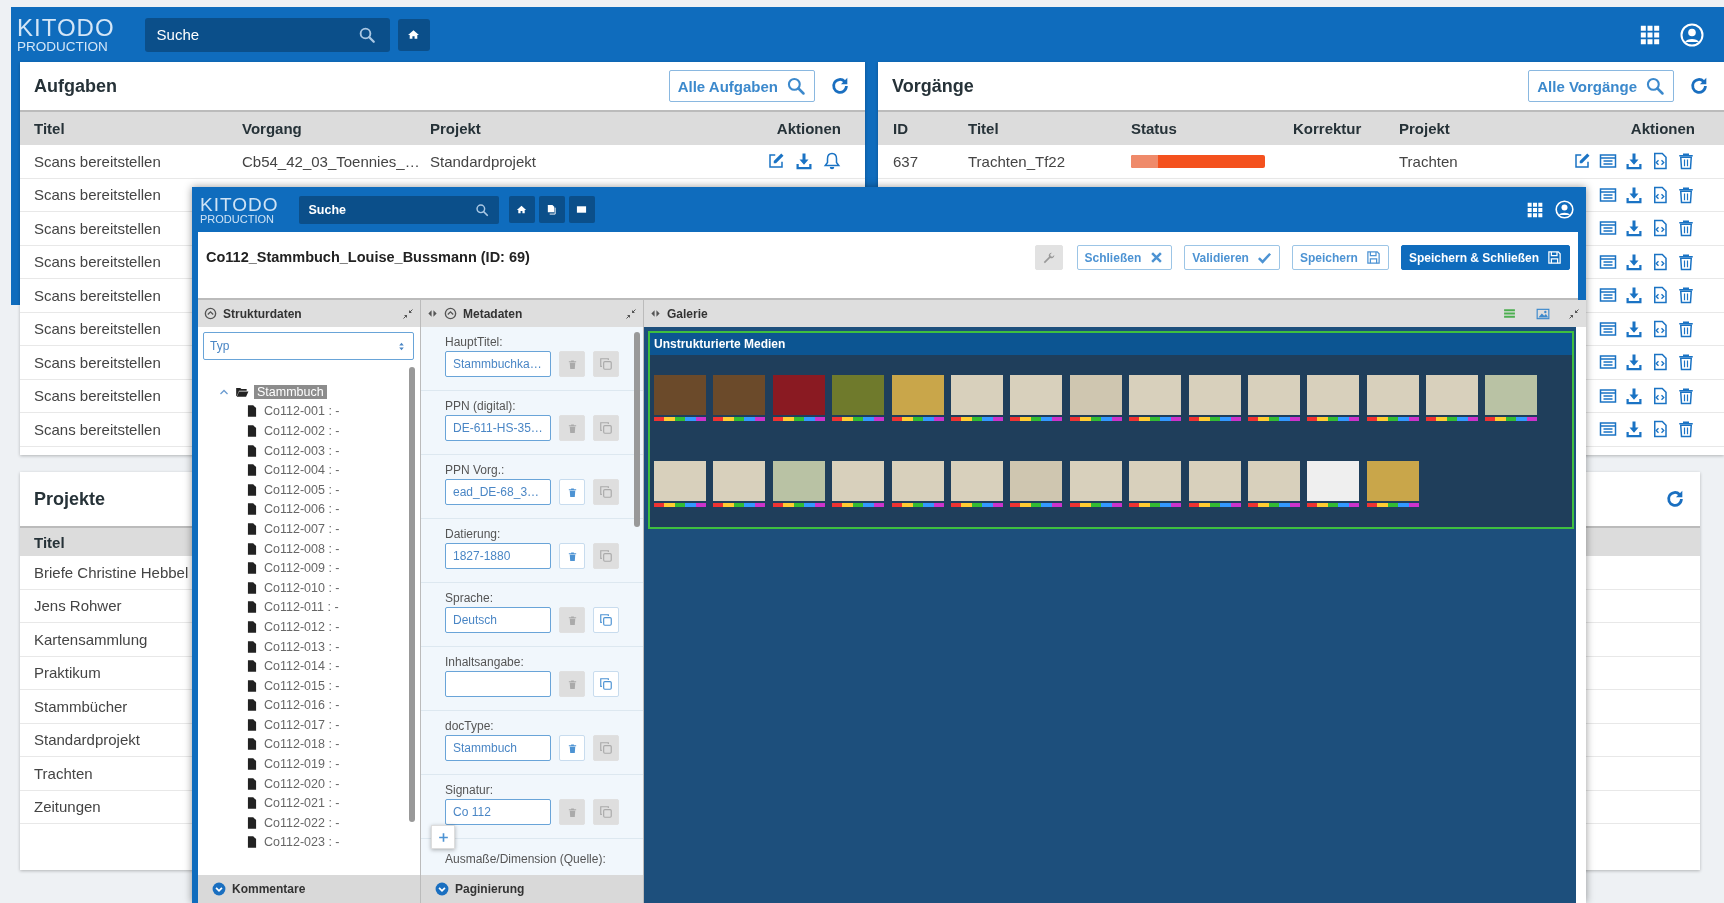  I want to click on tree-item: Co112-016 : -, so click(302, 705).